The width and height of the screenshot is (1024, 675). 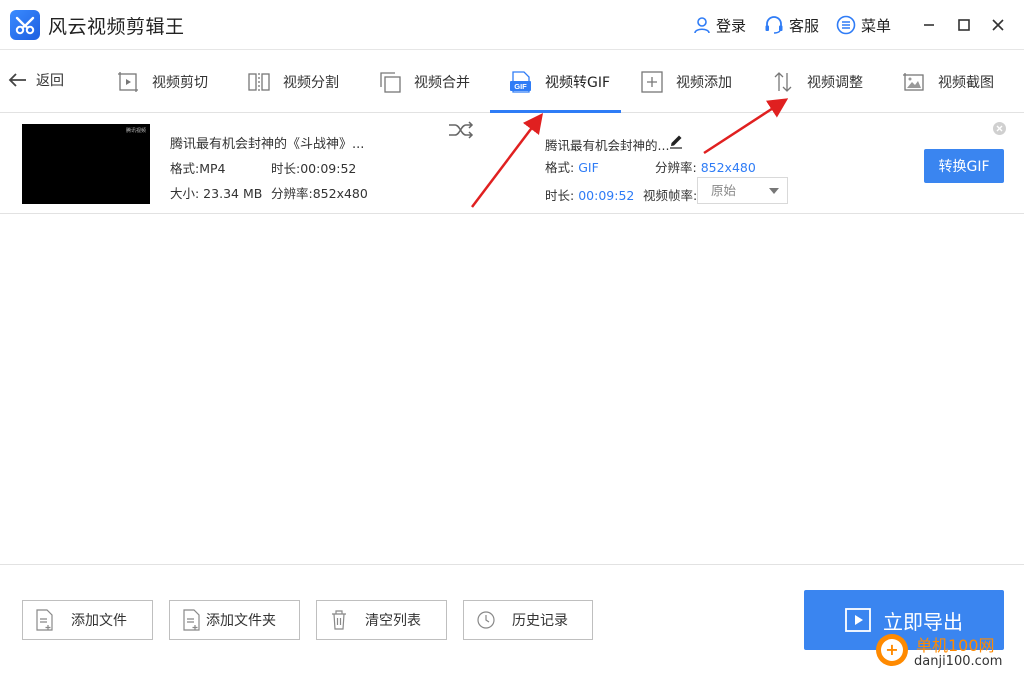 I want to click on video-split-icon, so click(x=259, y=82).